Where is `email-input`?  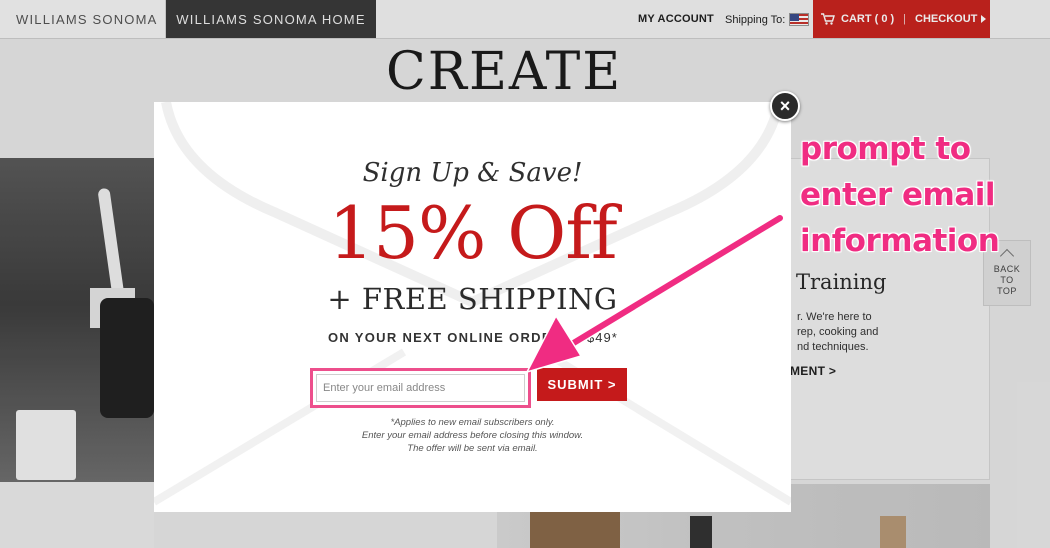 email-input is located at coordinates (420, 388).